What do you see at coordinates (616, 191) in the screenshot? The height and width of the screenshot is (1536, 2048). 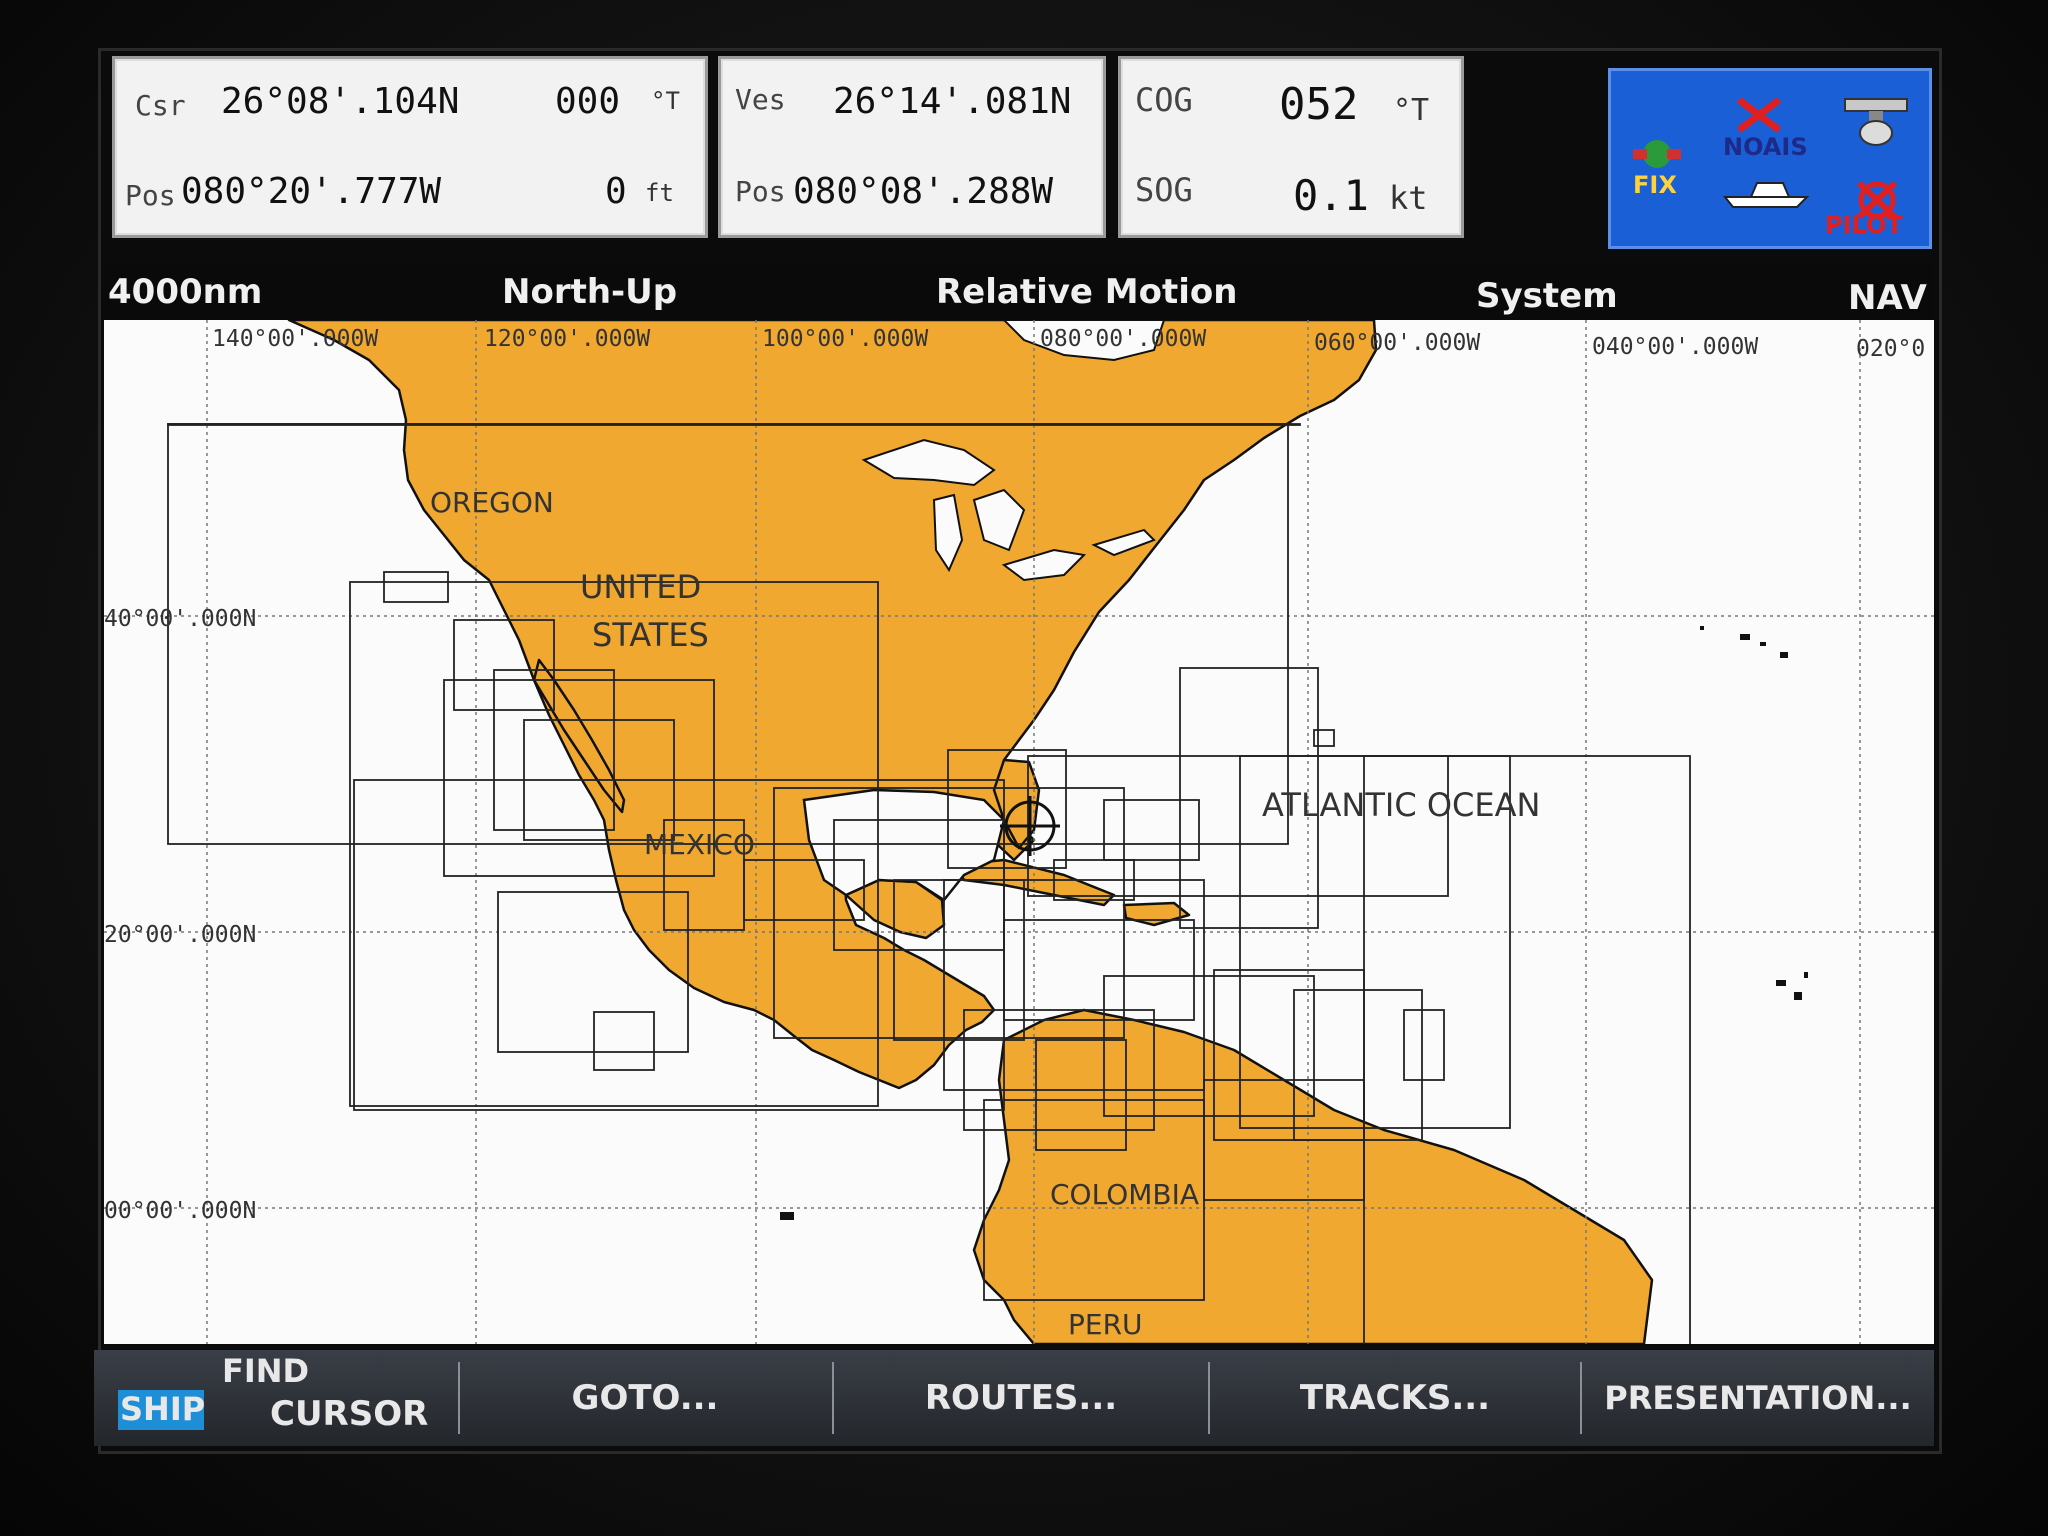 I see `depth-value: 0` at bounding box center [616, 191].